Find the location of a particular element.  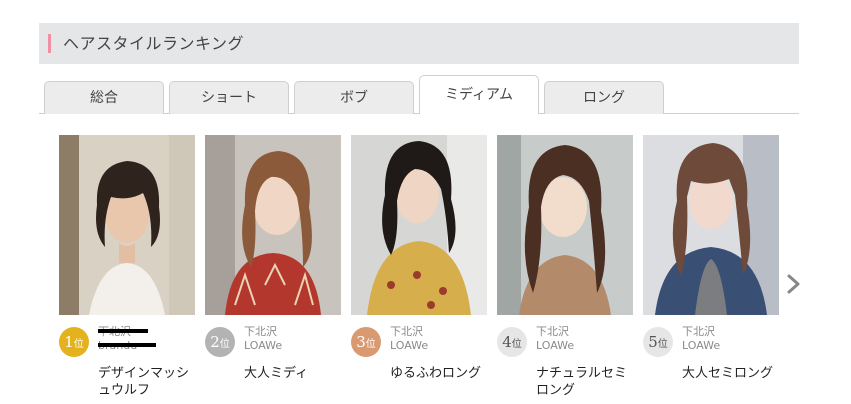

section-title: ヘアスタイルランキング is located at coordinates (154, 43).